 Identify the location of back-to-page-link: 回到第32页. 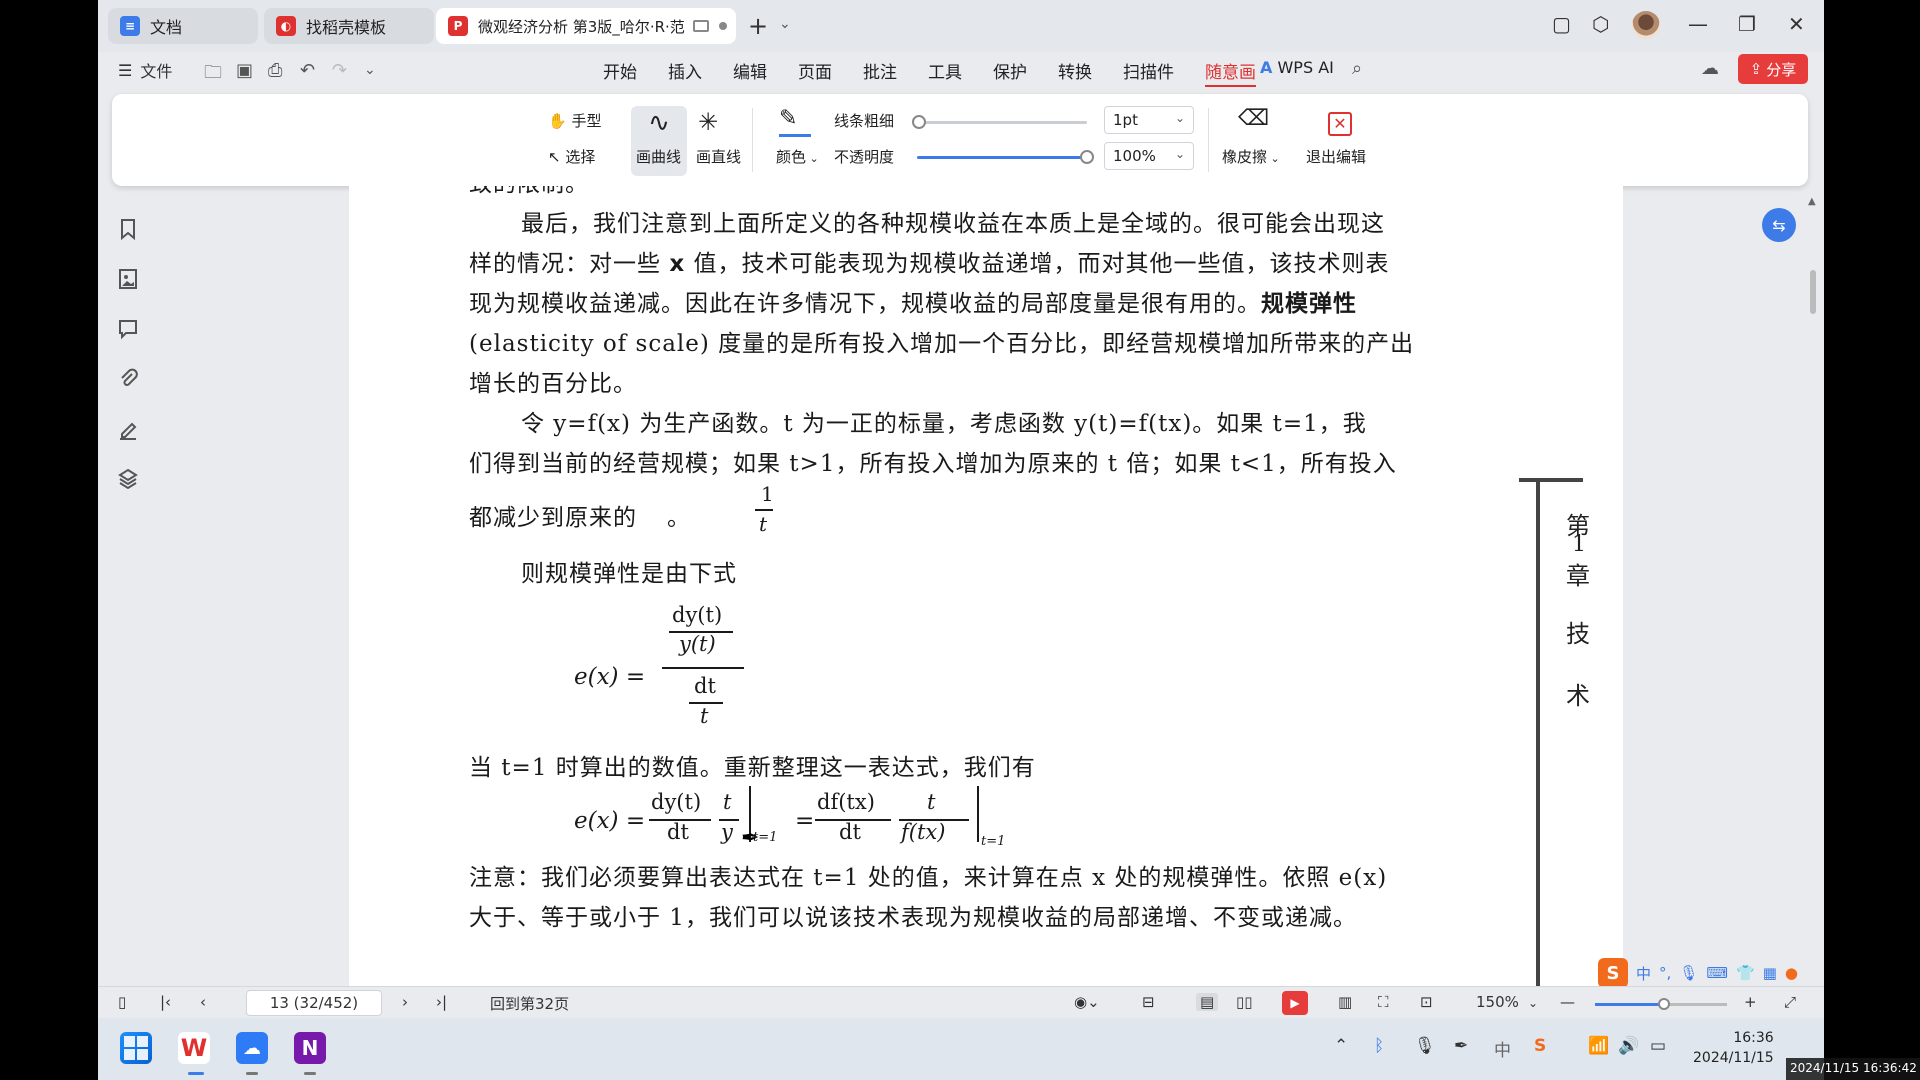
(529, 1003).